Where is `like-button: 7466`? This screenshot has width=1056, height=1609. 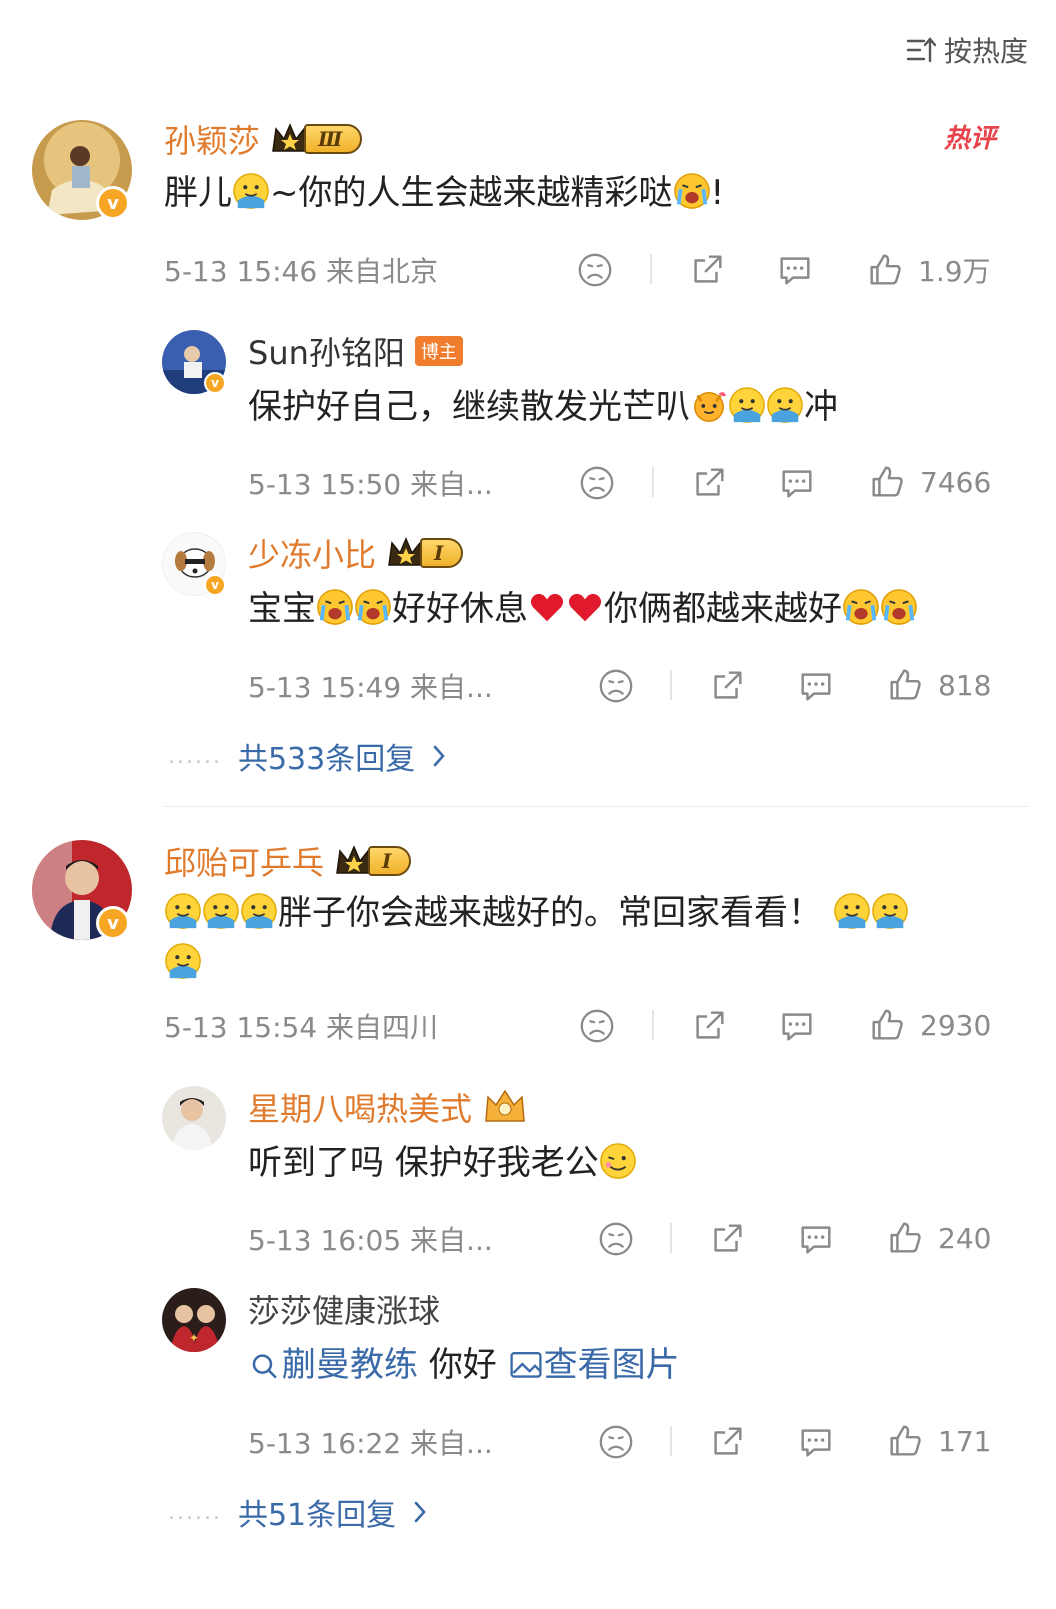
like-button: 7466 is located at coordinates (929, 482).